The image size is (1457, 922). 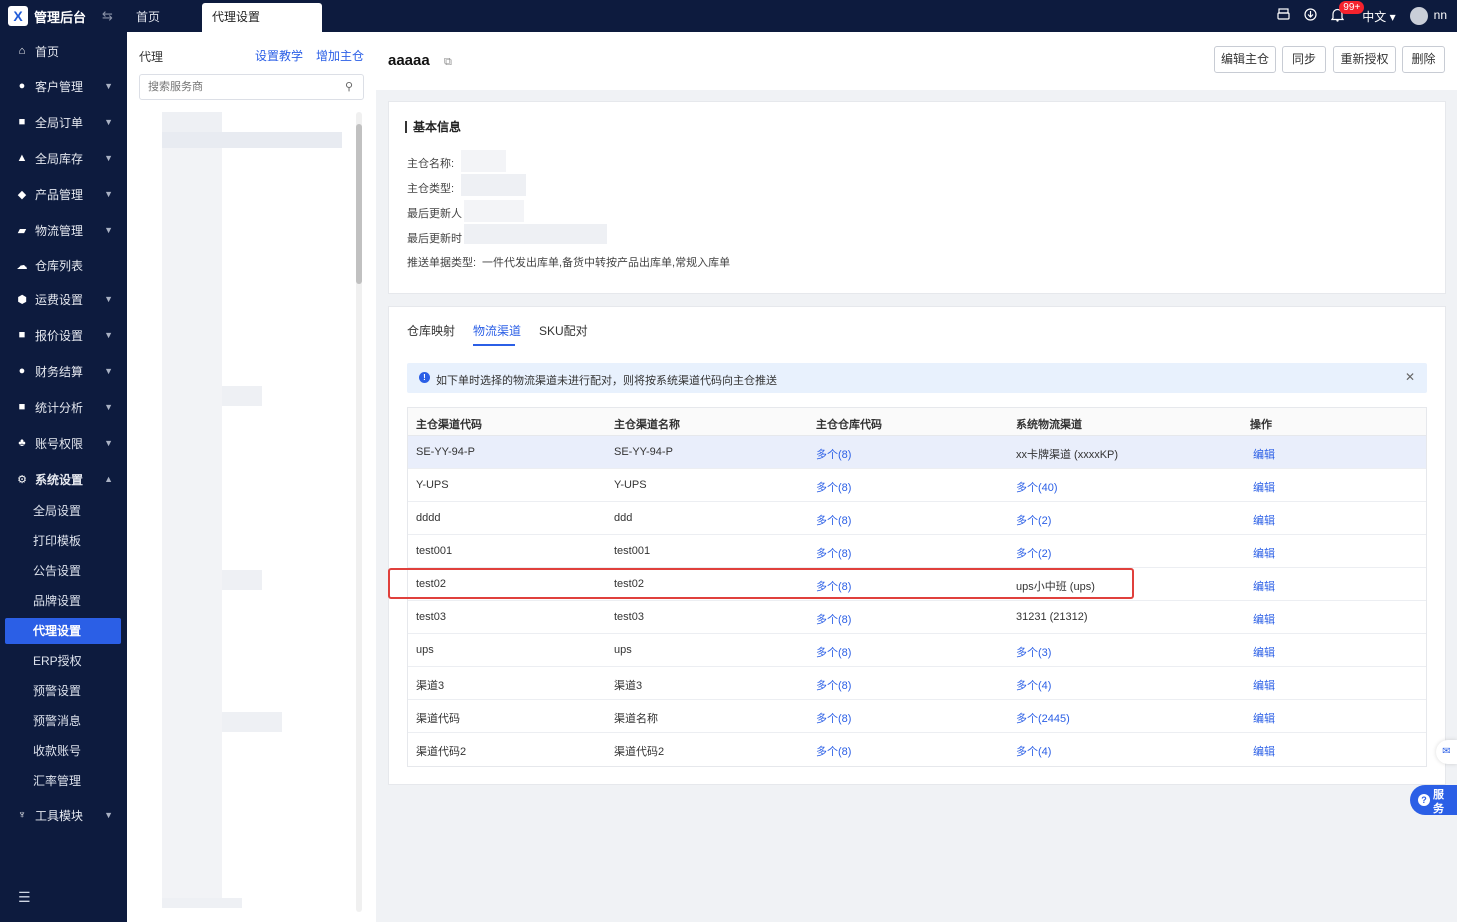 What do you see at coordinates (849, 425) in the screenshot?
I see `col-header-warehouse-code: 主仓仓库代码` at bounding box center [849, 425].